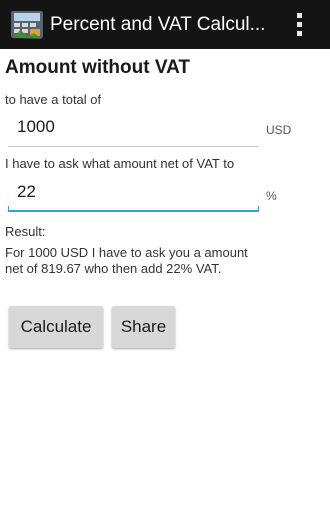  Describe the element at coordinates (36, 126) in the screenshot. I see `total-amount-value: 1000` at that location.